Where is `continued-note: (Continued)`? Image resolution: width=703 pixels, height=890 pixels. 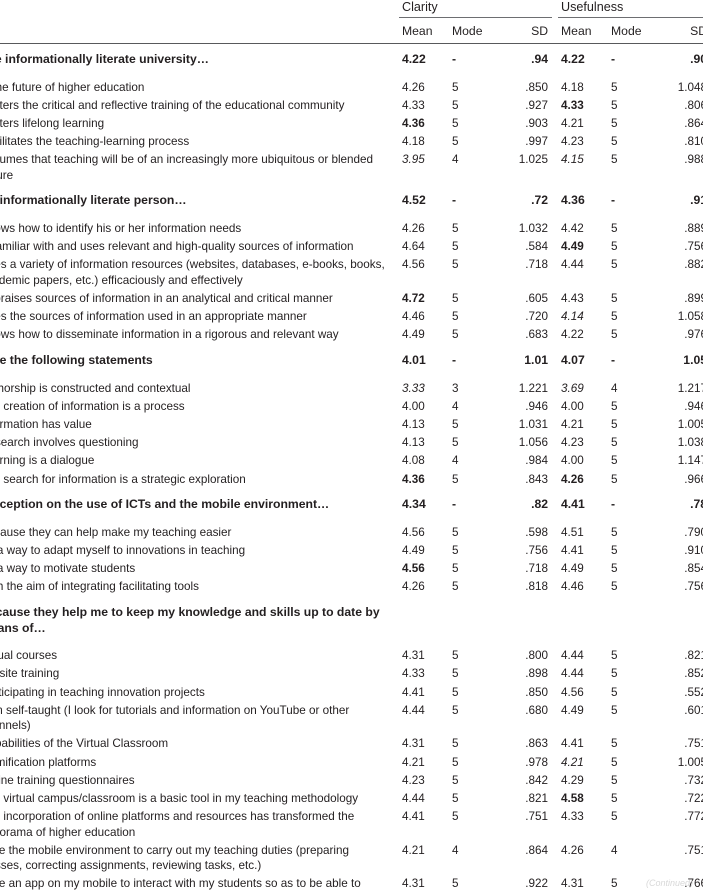 continued-note: (Continued) is located at coordinates (669, 883).